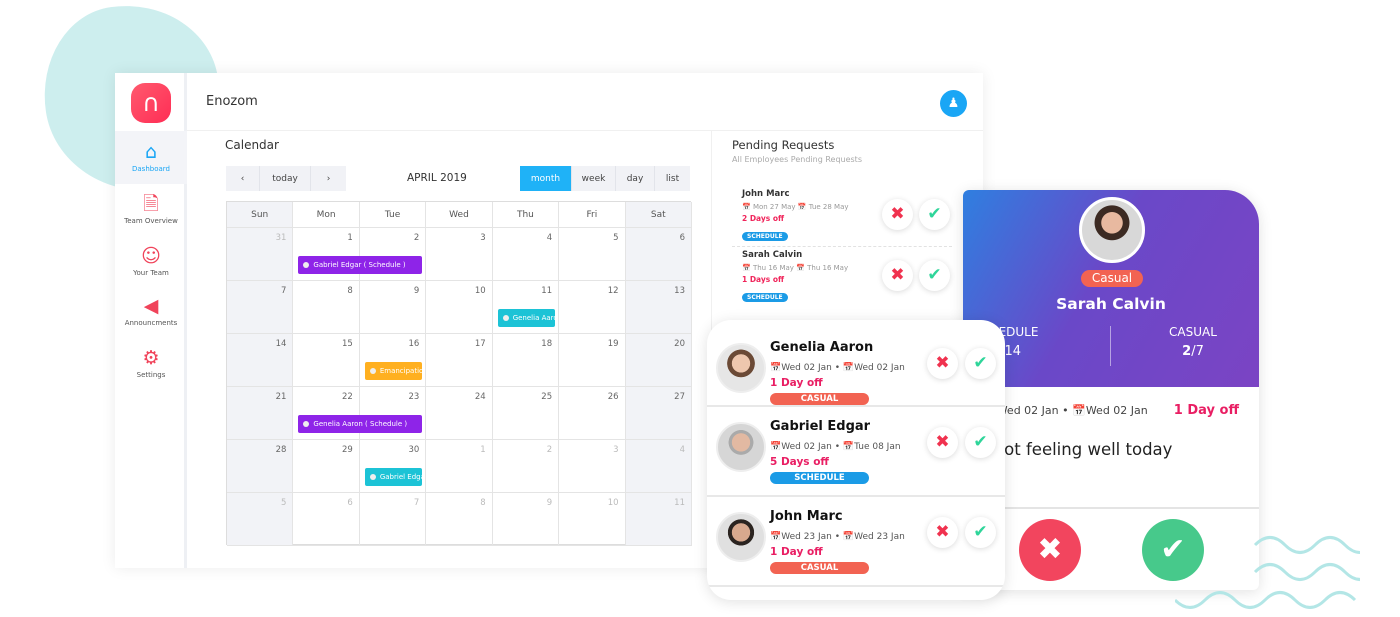 The height and width of the screenshot is (617, 1400). I want to click on day-cell: 12, so click(592, 307).